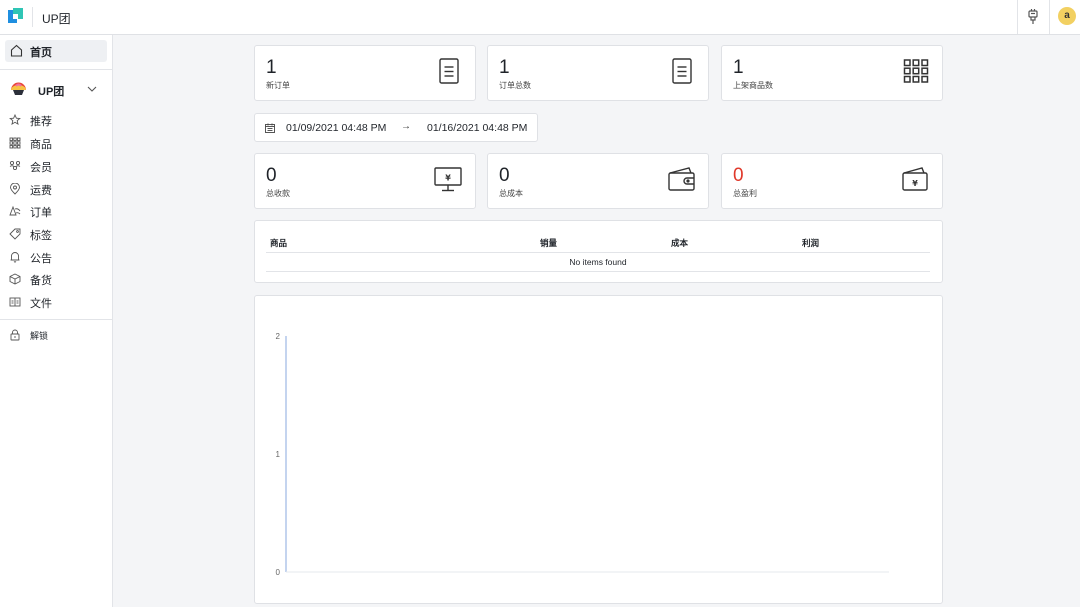 The image size is (1080, 607). What do you see at coordinates (548, 243) in the screenshot?
I see `column-header-sales: 销量` at bounding box center [548, 243].